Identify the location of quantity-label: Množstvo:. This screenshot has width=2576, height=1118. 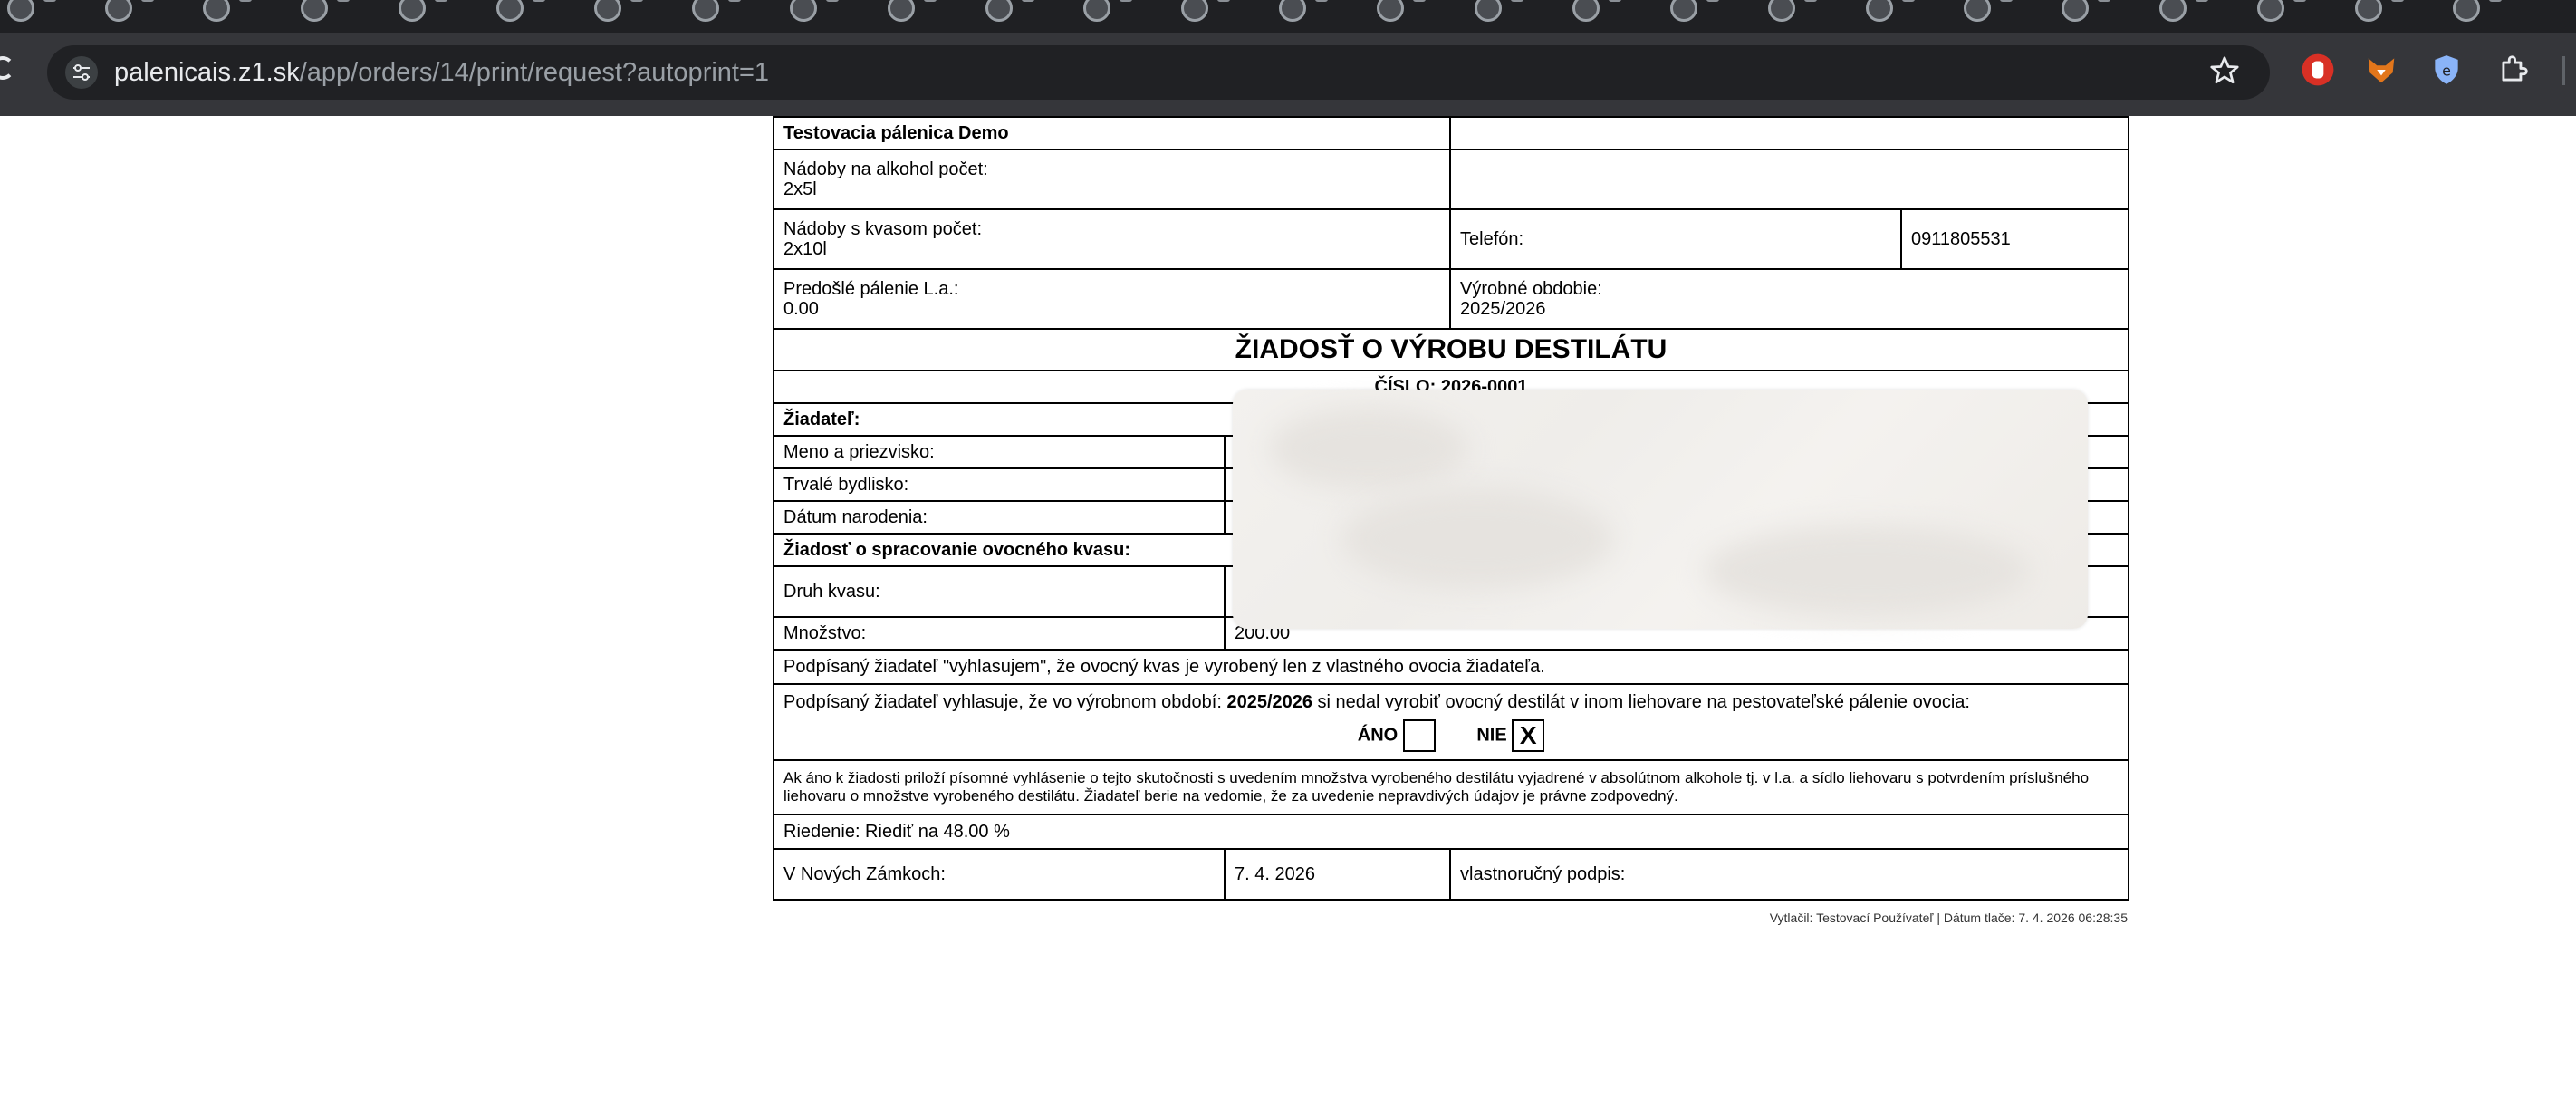
(999, 633).